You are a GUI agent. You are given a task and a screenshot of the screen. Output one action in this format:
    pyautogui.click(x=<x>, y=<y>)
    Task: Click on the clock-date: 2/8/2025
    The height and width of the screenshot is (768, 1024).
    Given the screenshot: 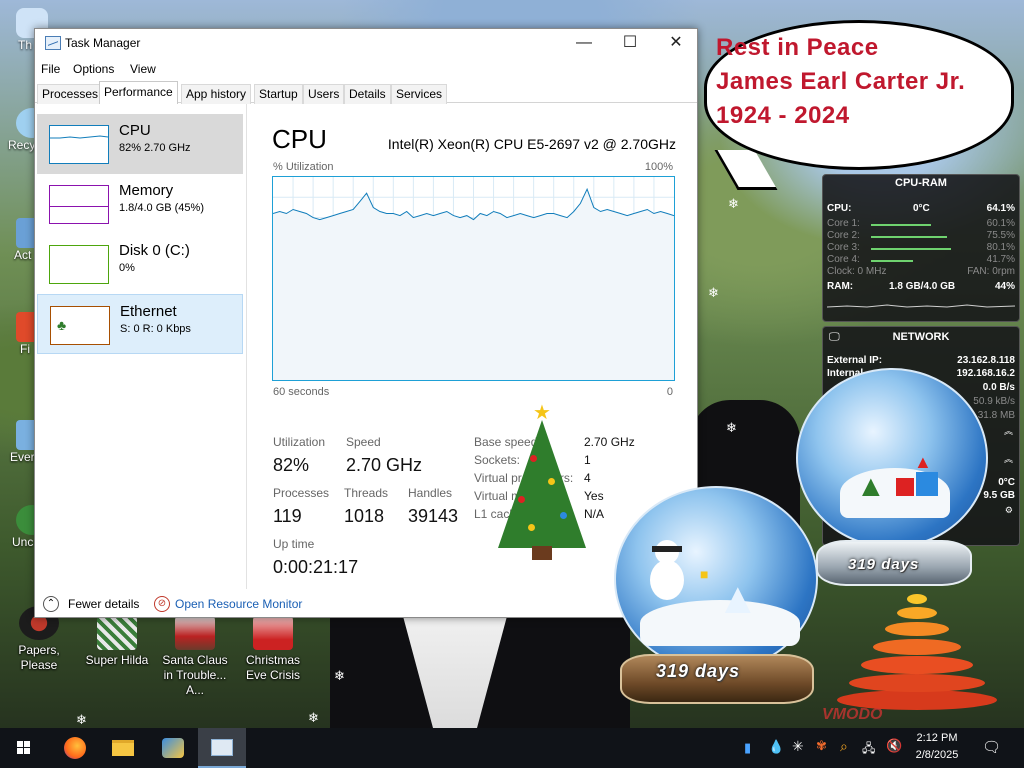 What is the action you would take?
    pyautogui.click(x=937, y=755)
    